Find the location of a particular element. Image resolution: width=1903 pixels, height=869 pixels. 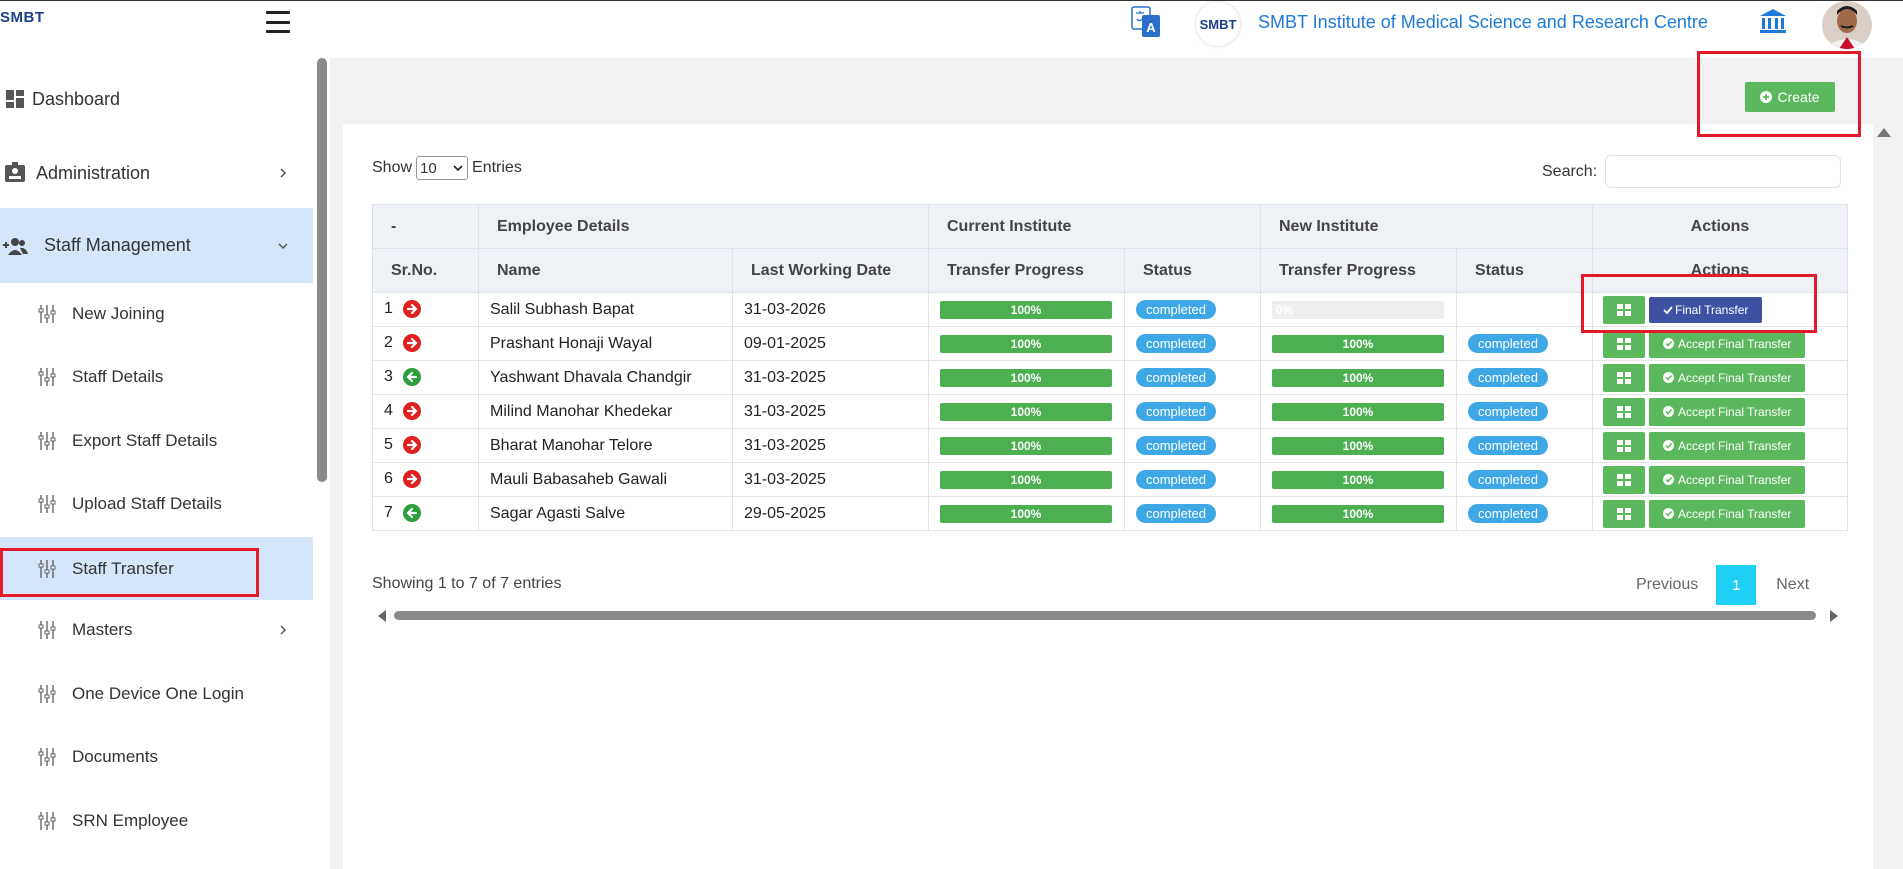

page-button-1: 1 is located at coordinates (1736, 585).